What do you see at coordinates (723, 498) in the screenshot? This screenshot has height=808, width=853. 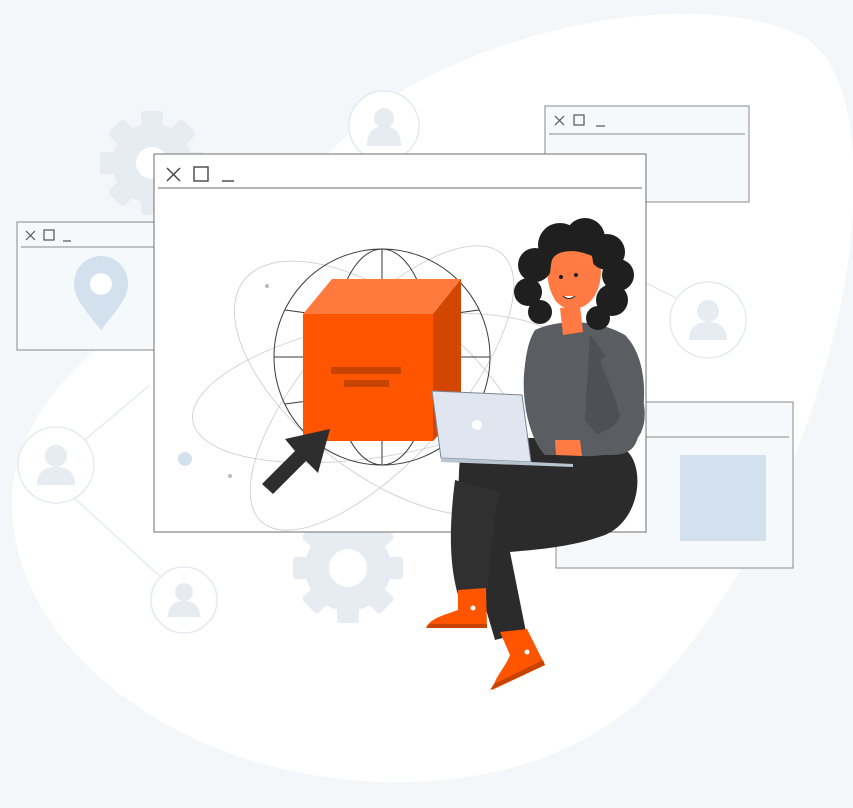 I see `image-placeholder` at bounding box center [723, 498].